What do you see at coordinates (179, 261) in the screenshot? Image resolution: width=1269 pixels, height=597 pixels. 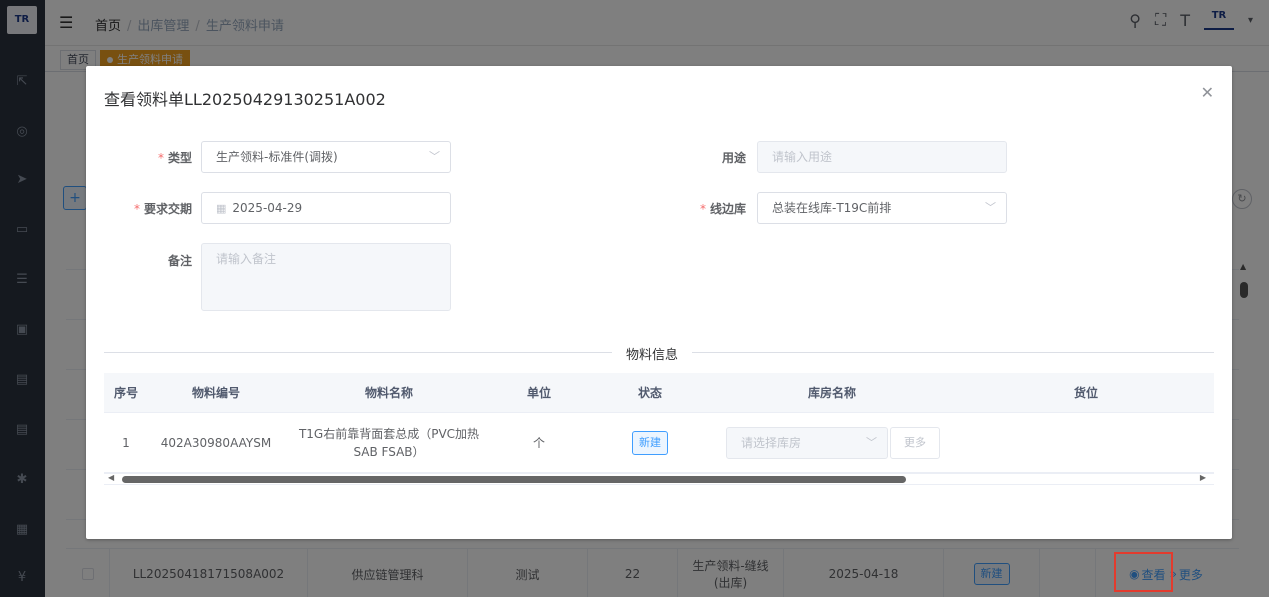 I see `remark-label: 备注` at bounding box center [179, 261].